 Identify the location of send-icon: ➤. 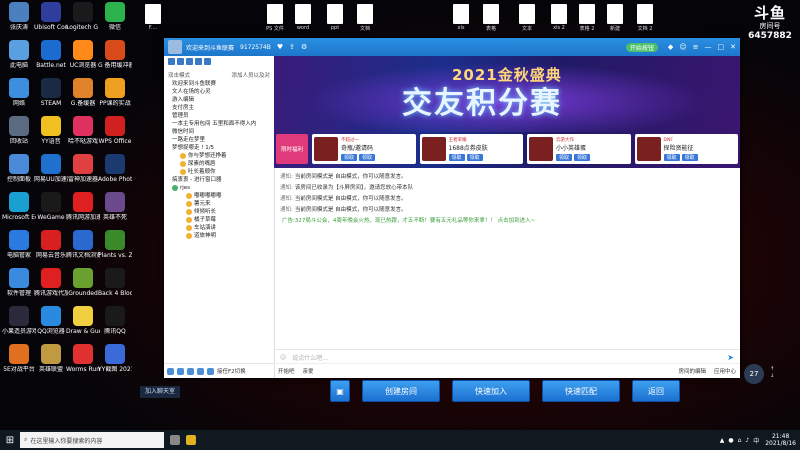
(730, 357).